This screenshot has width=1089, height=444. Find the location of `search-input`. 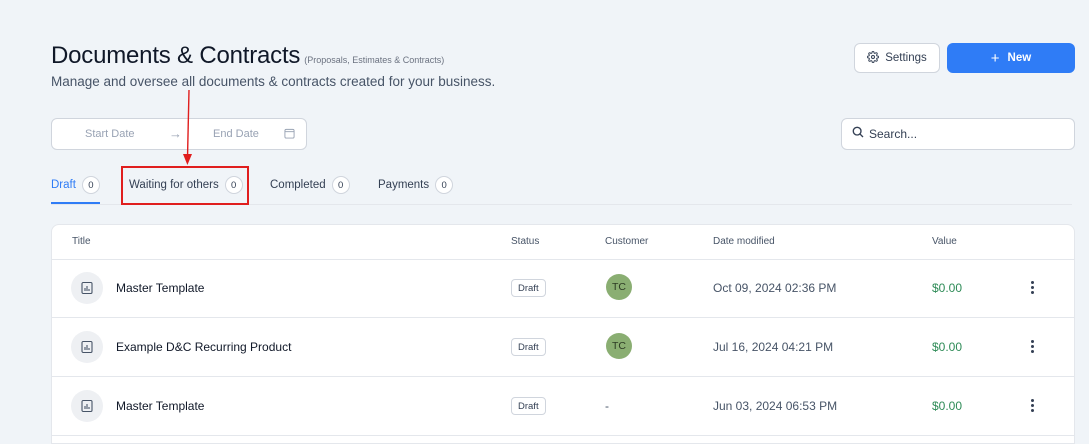

search-input is located at coordinates (969, 134).